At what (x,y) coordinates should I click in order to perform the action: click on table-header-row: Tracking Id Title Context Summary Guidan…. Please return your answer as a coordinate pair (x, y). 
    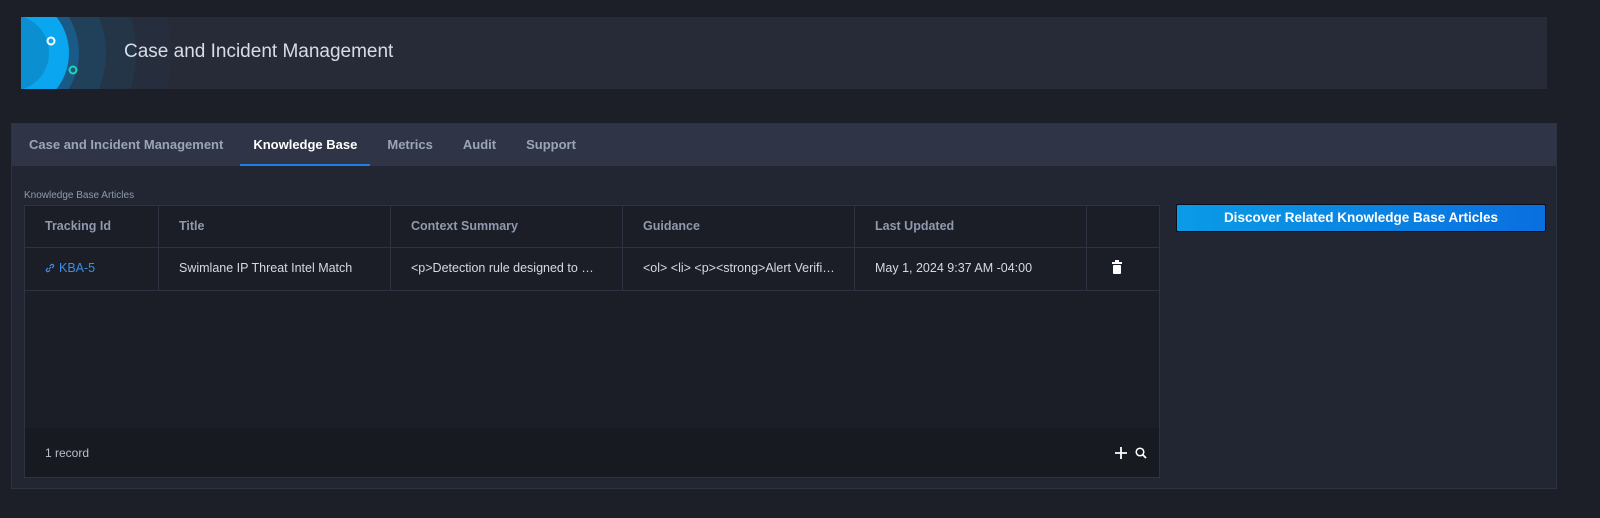
    Looking at the image, I should click on (592, 227).